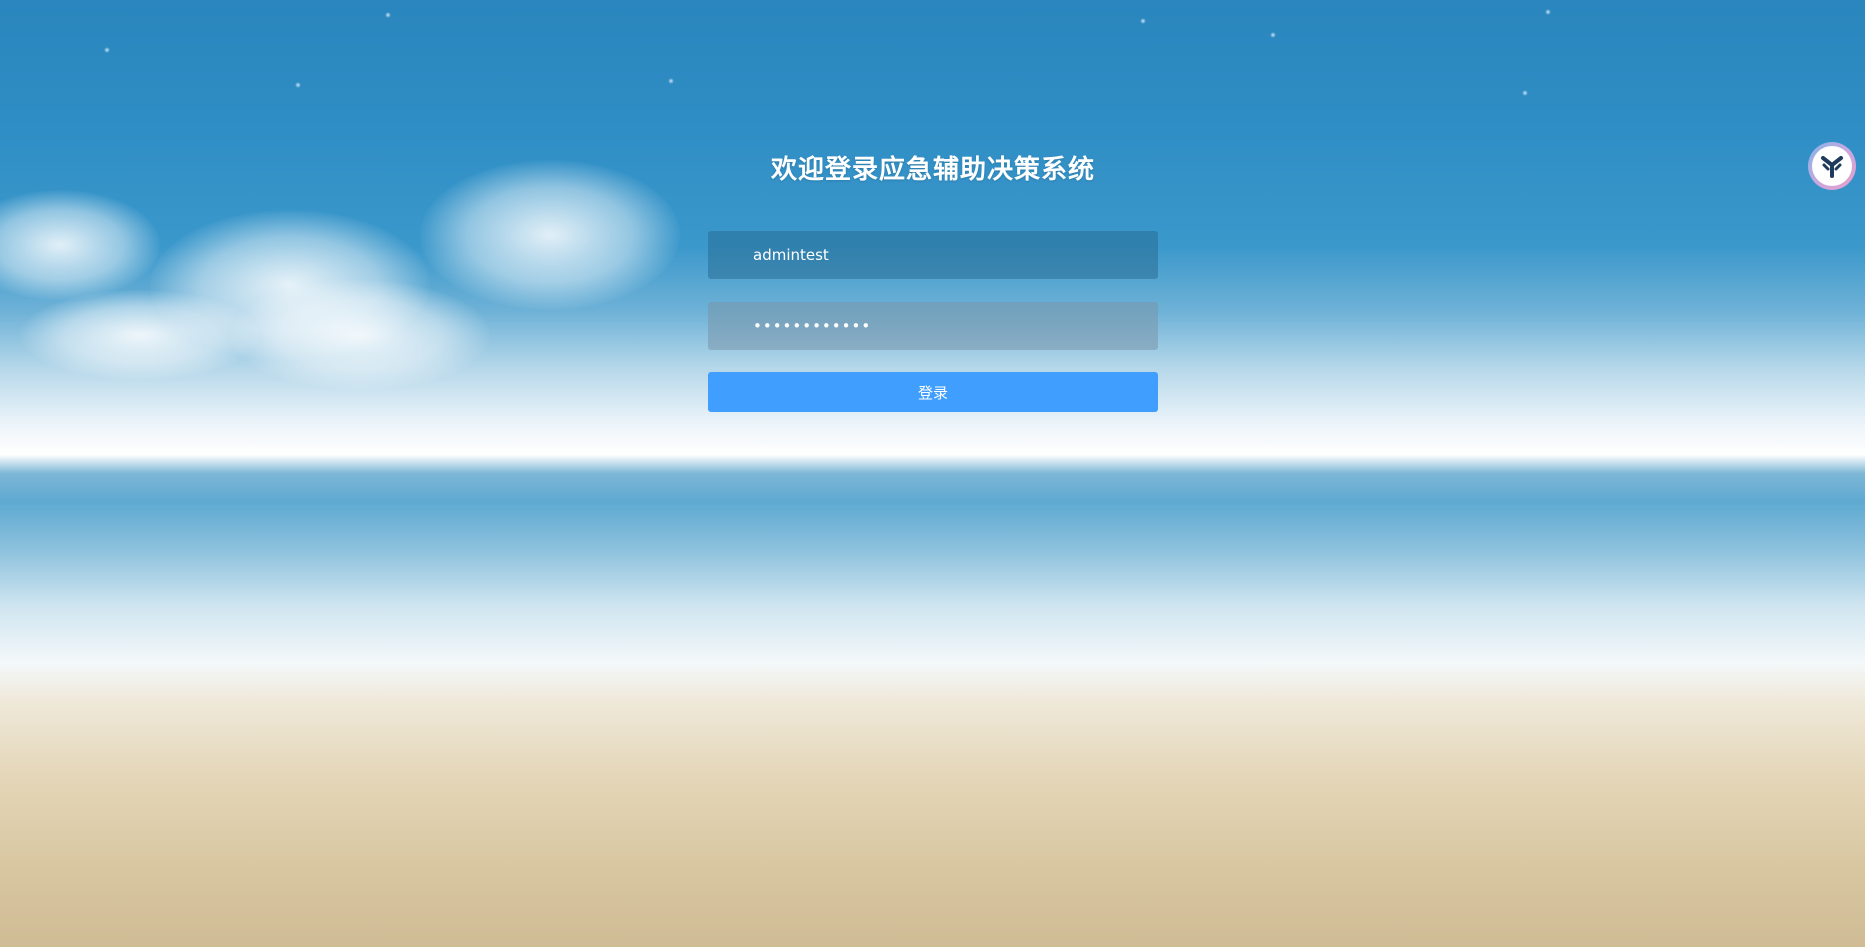 The width and height of the screenshot is (1865, 947). What do you see at coordinates (932, 170) in the screenshot?
I see `login-title: 欢迎登录应急辅助决策系统` at bounding box center [932, 170].